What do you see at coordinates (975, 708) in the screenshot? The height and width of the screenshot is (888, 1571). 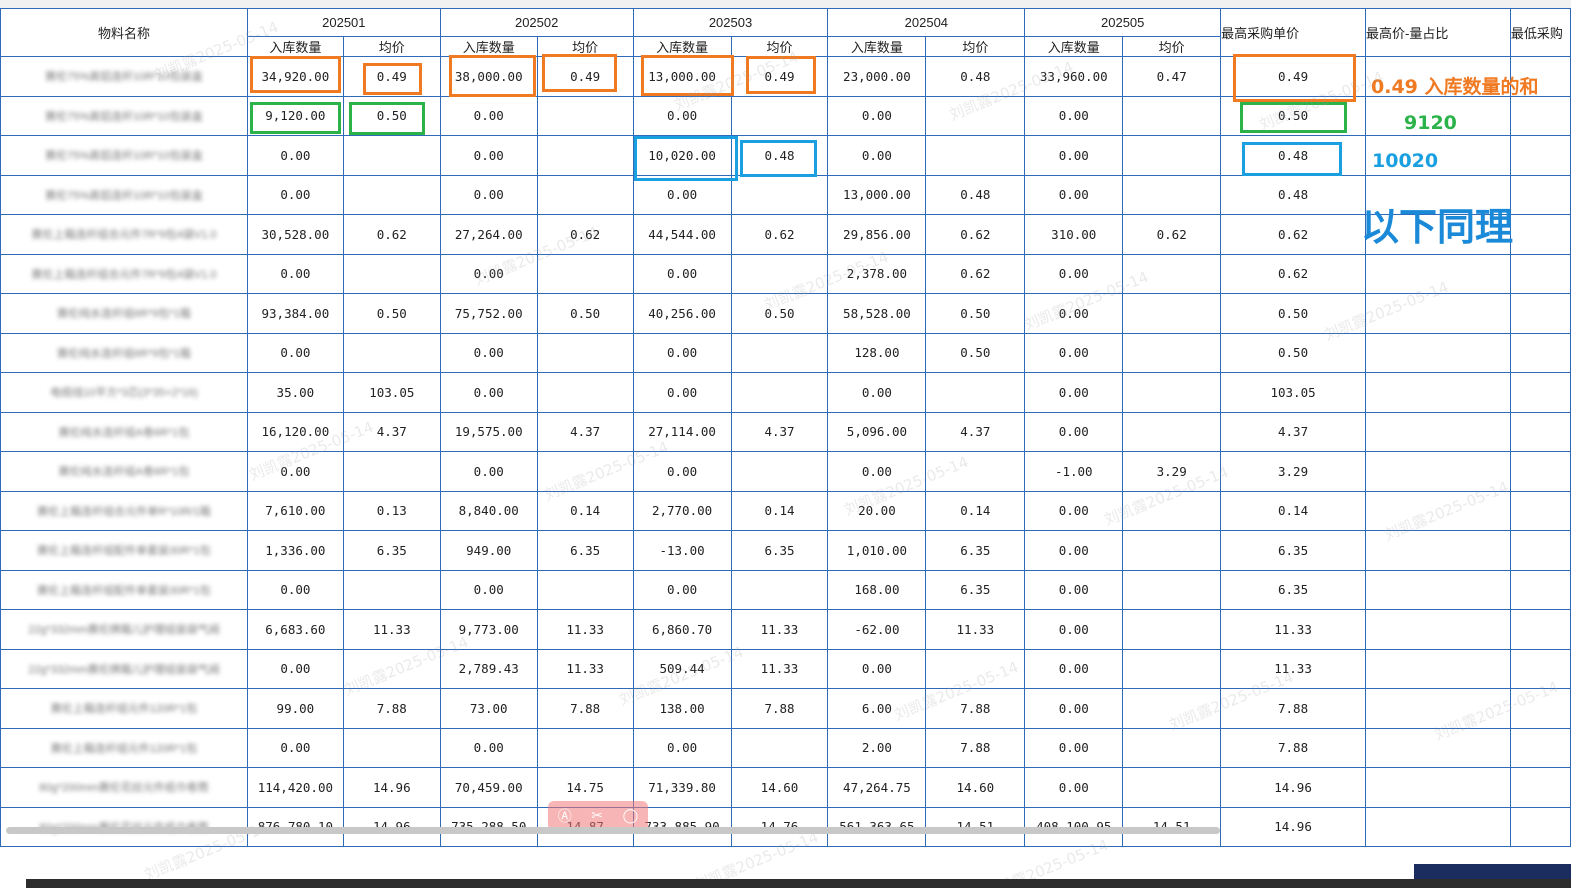 I see `avg-cell: 7.88` at bounding box center [975, 708].